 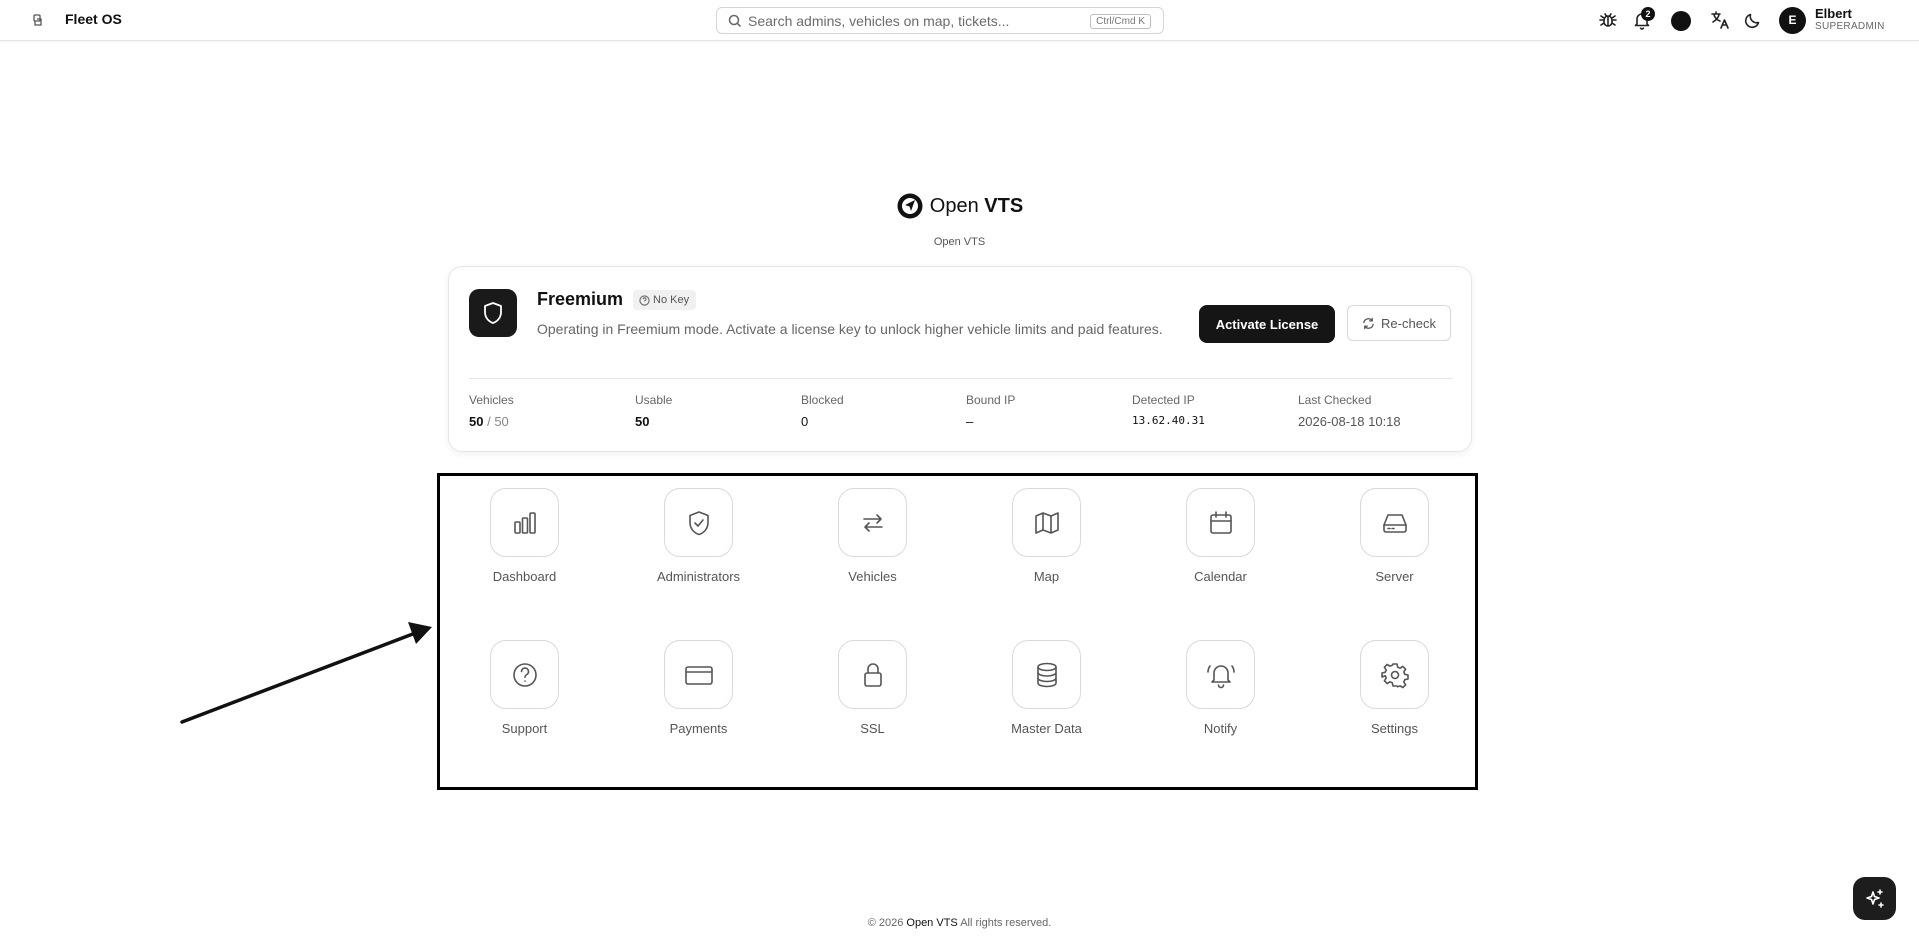 I want to click on brand-logo-icon, so click(x=910, y=206).